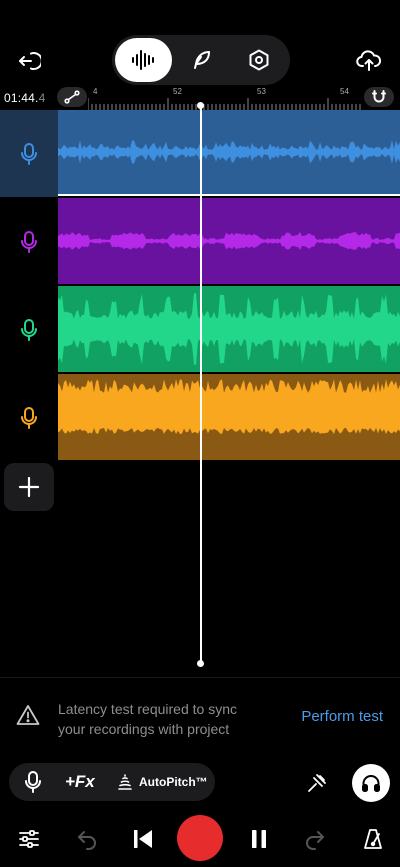 Image resolution: width=400 pixels, height=867 pixels. Describe the element at coordinates (173, 782) in the screenshot. I see `autopitch-label: AutoPitch™` at that location.